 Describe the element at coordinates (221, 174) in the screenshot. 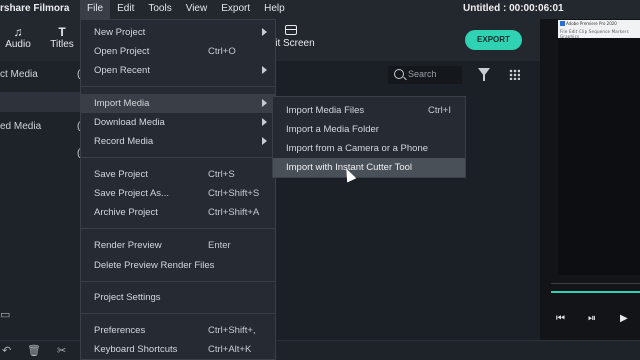

I see `menu-item-shortcut: Ctrl+S` at that location.